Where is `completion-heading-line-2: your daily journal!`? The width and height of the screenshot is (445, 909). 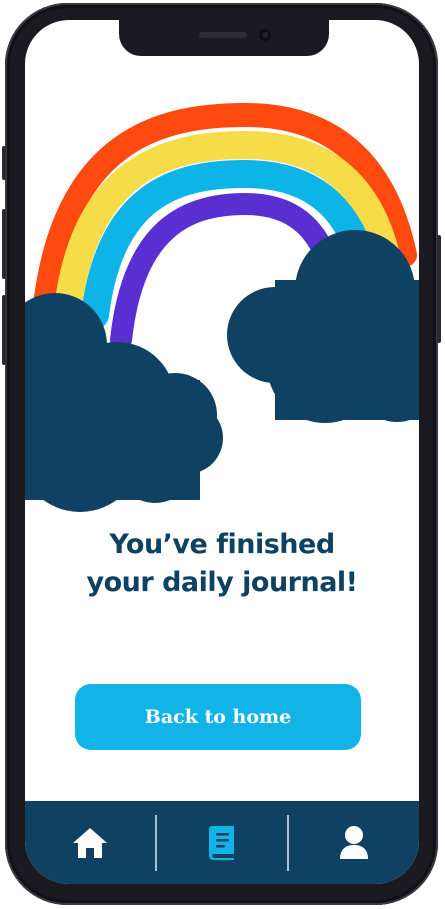
completion-heading-line-2: your daily journal! is located at coordinates (222, 582).